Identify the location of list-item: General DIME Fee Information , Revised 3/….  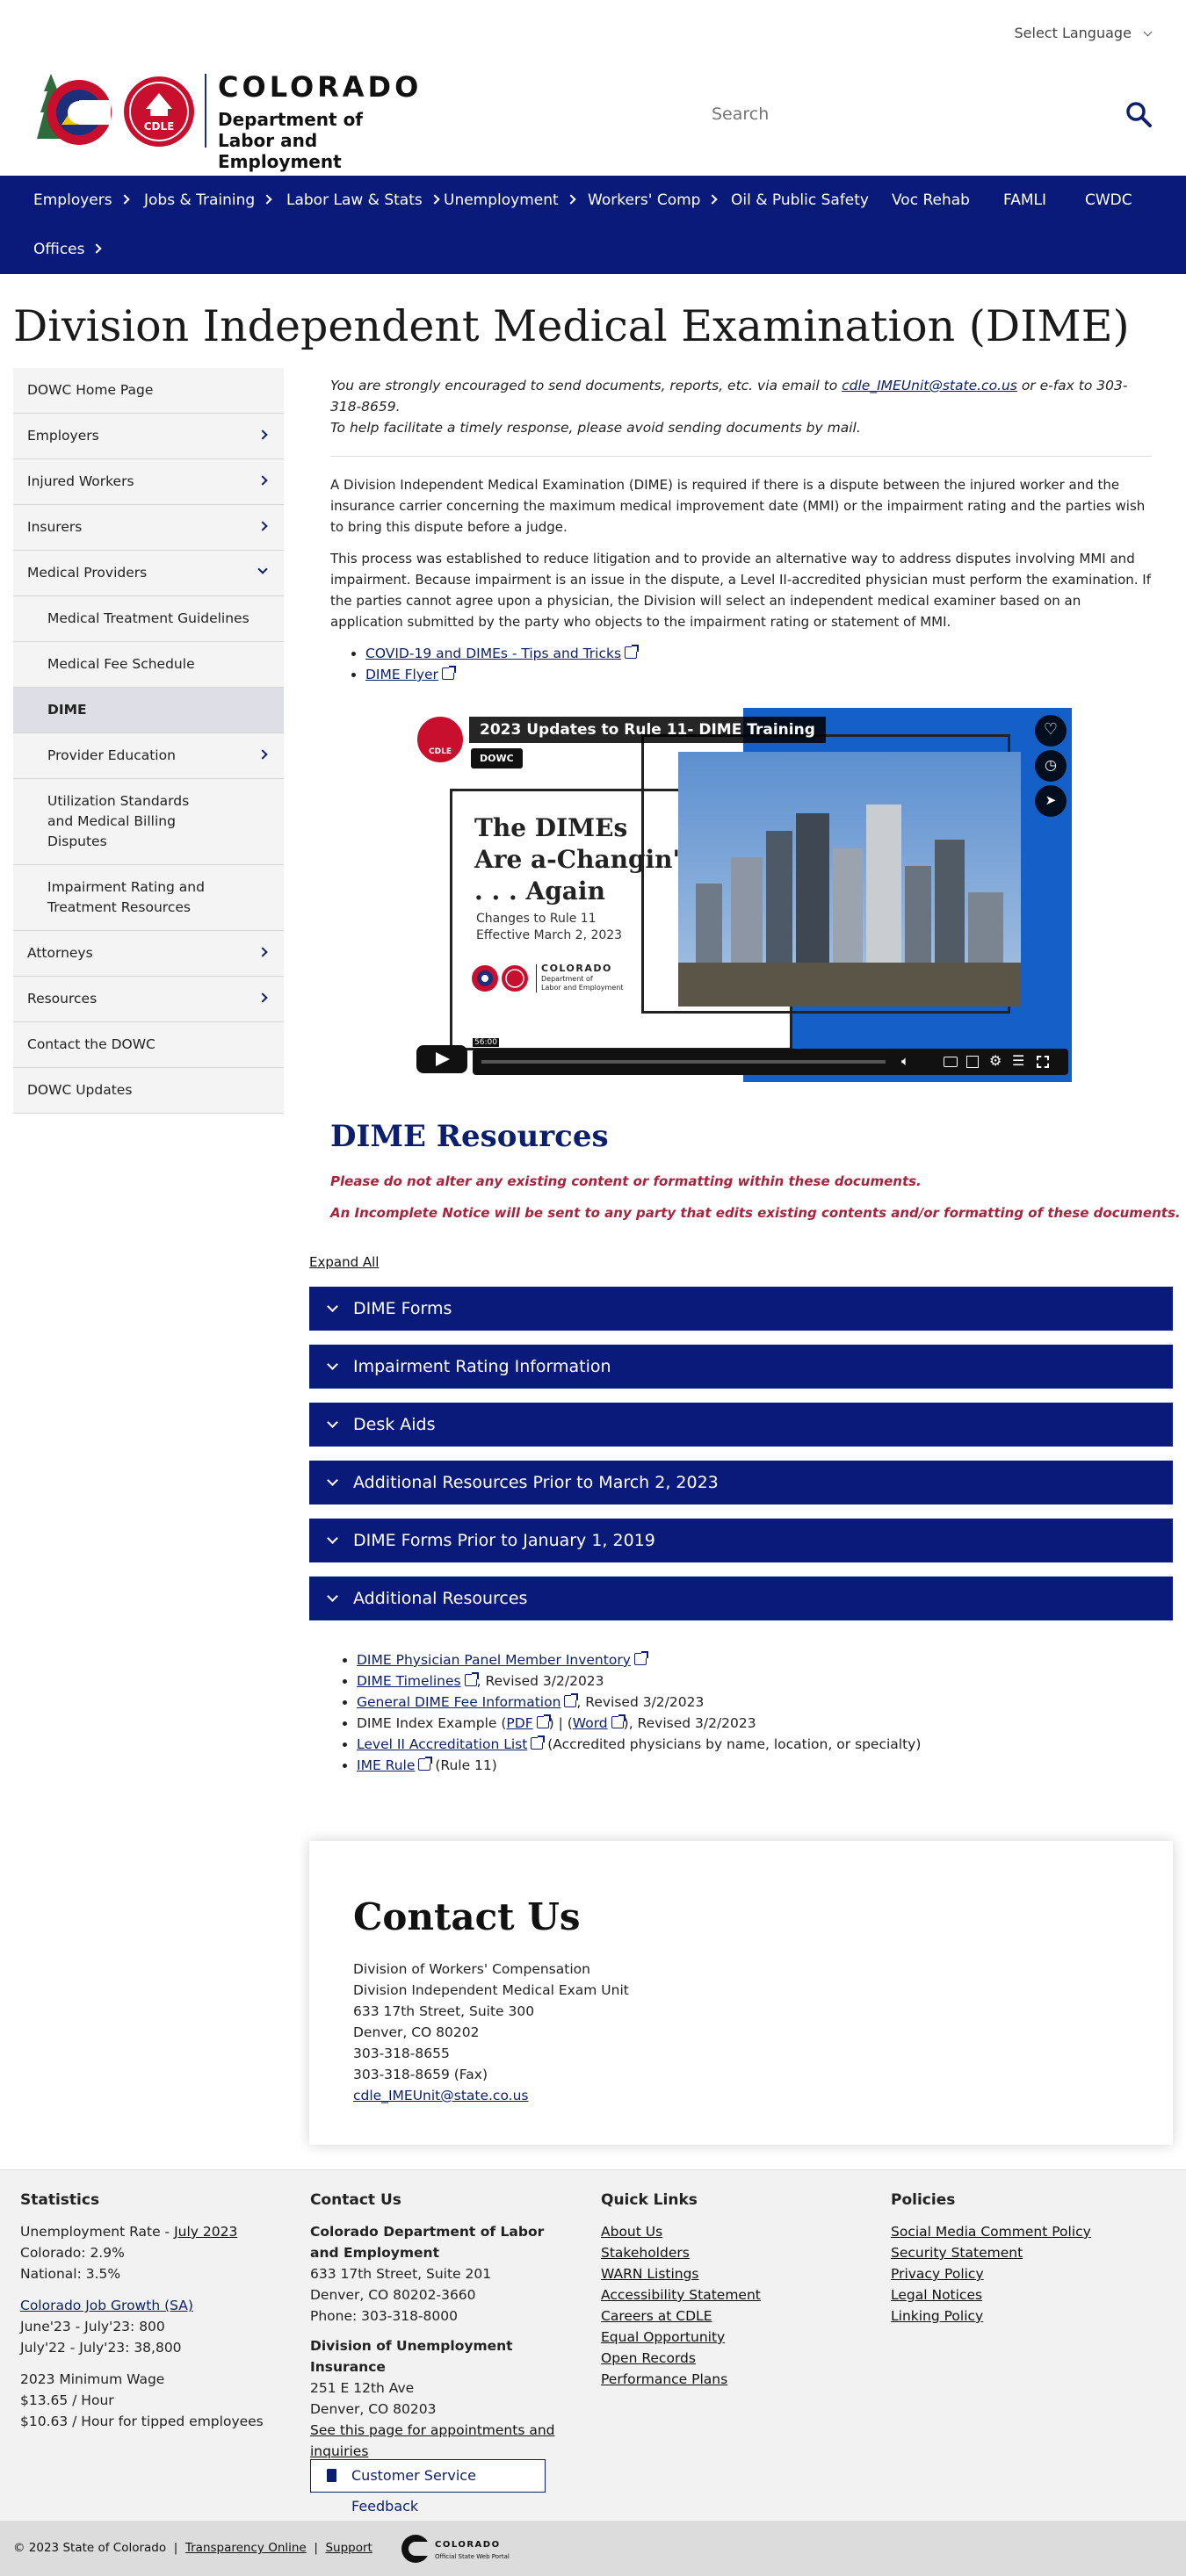
(639, 1702).